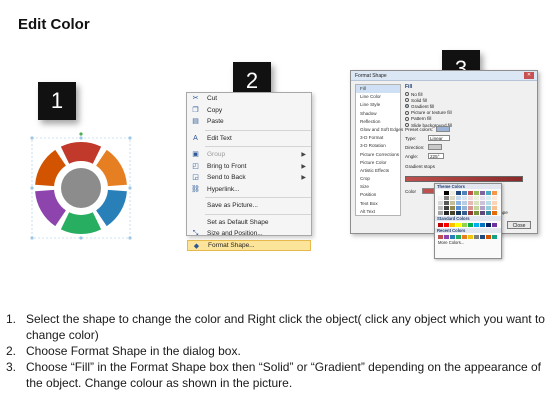 This screenshot has width=560, height=420. What do you see at coordinates (378, 138) in the screenshot?
I see `category-3d-format: 3-D Format` at bounding box center [378, 138].